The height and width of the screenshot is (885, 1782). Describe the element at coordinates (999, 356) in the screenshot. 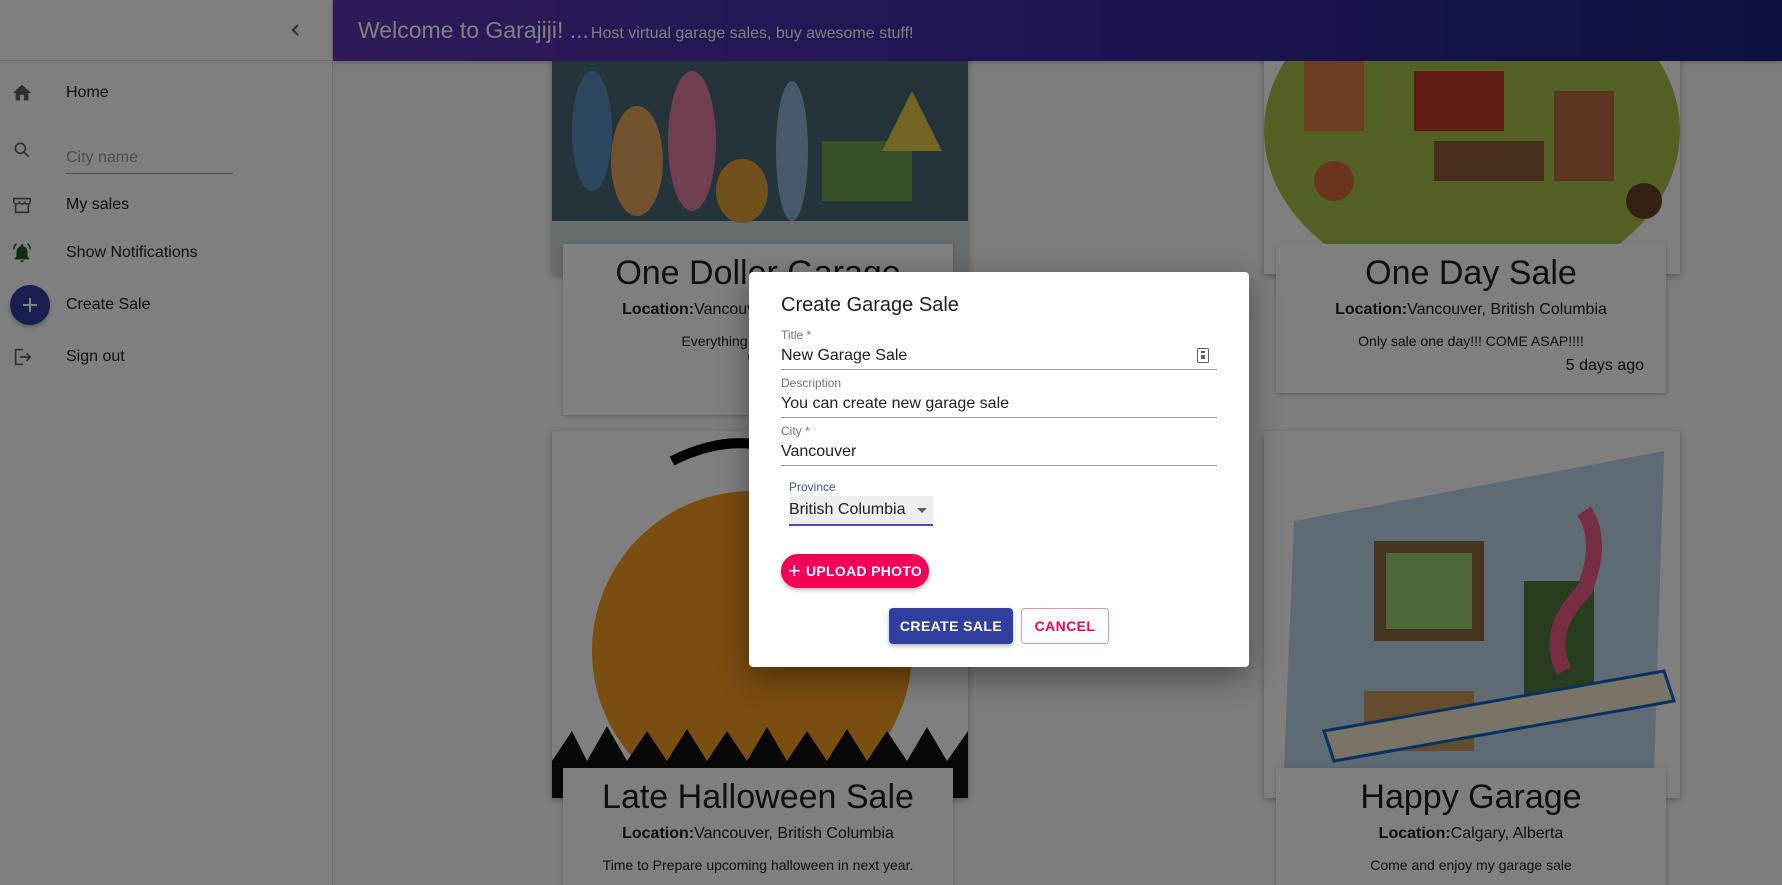

I see `title-input: New Garage Sale` at that location.